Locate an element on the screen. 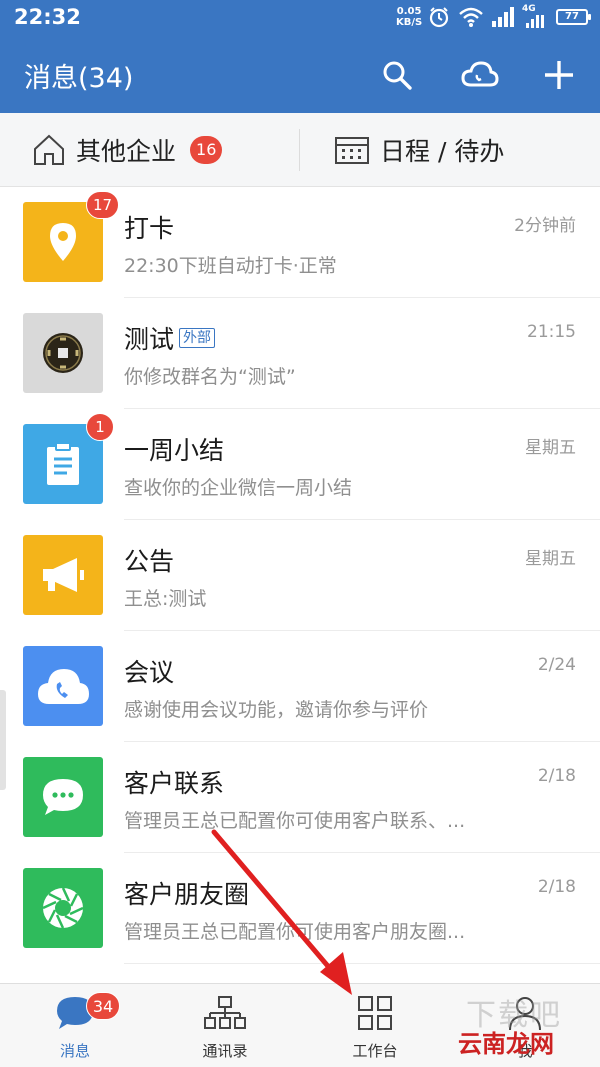  tab-label: 消息 is located at coordinates (74, 1051).